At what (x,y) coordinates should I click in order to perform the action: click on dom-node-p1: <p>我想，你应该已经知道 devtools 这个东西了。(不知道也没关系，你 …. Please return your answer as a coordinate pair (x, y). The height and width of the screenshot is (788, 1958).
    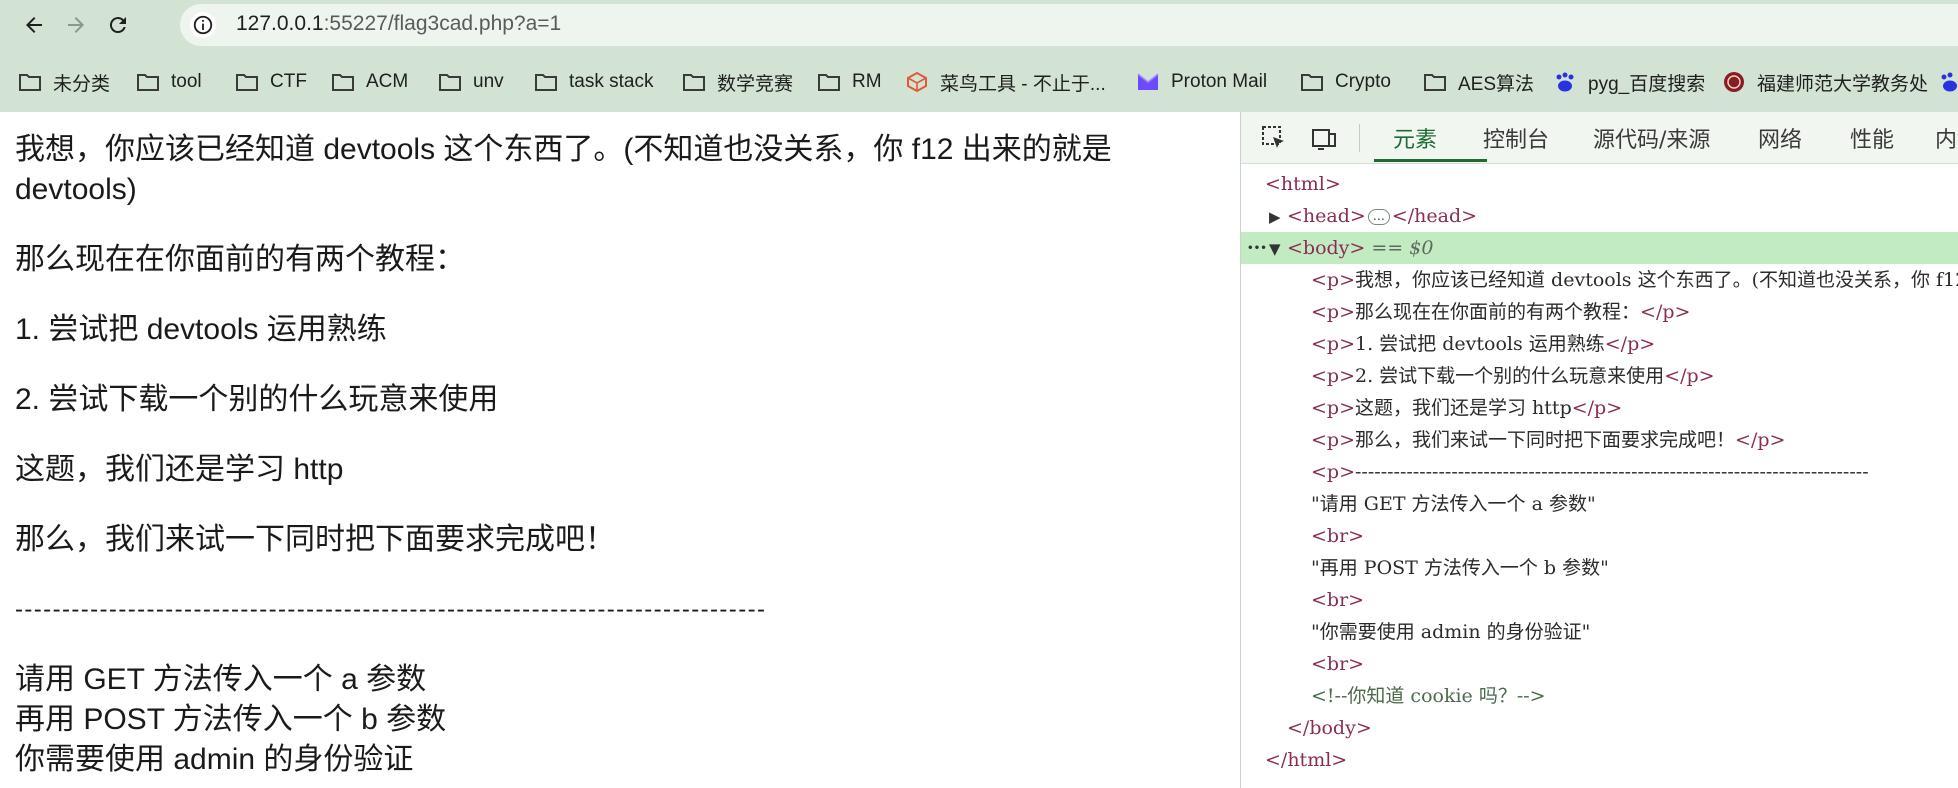
    Looking at the image, I should click on (1599, 280).